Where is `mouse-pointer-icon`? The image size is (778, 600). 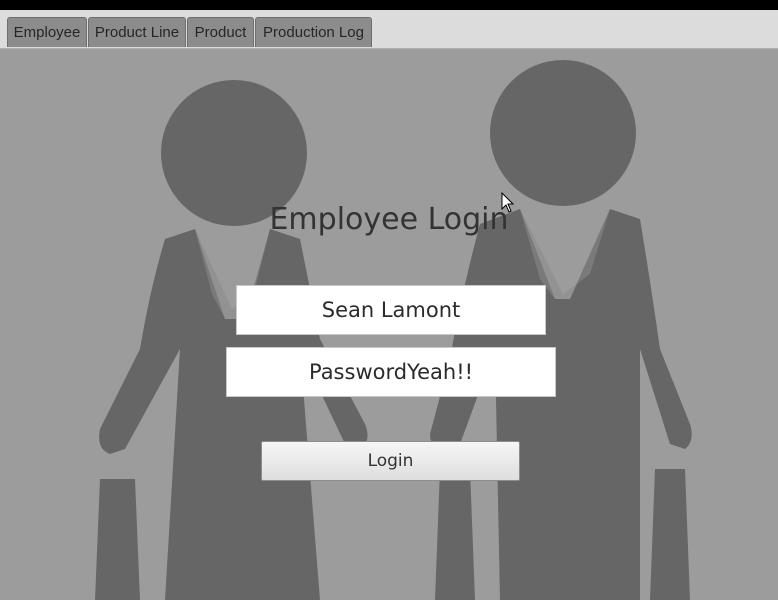 mouse-pointer-icon is located at coordinates (508, 202).